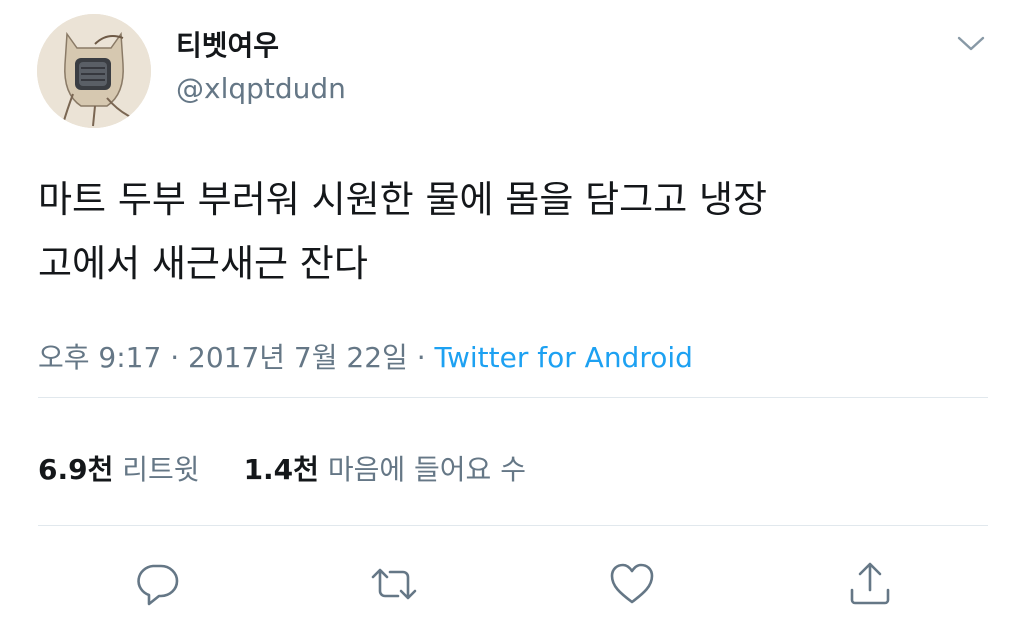 Image resolution: width=1024 pixels, height=629 pixels. I want to click on share-icon, so click(870, 583).